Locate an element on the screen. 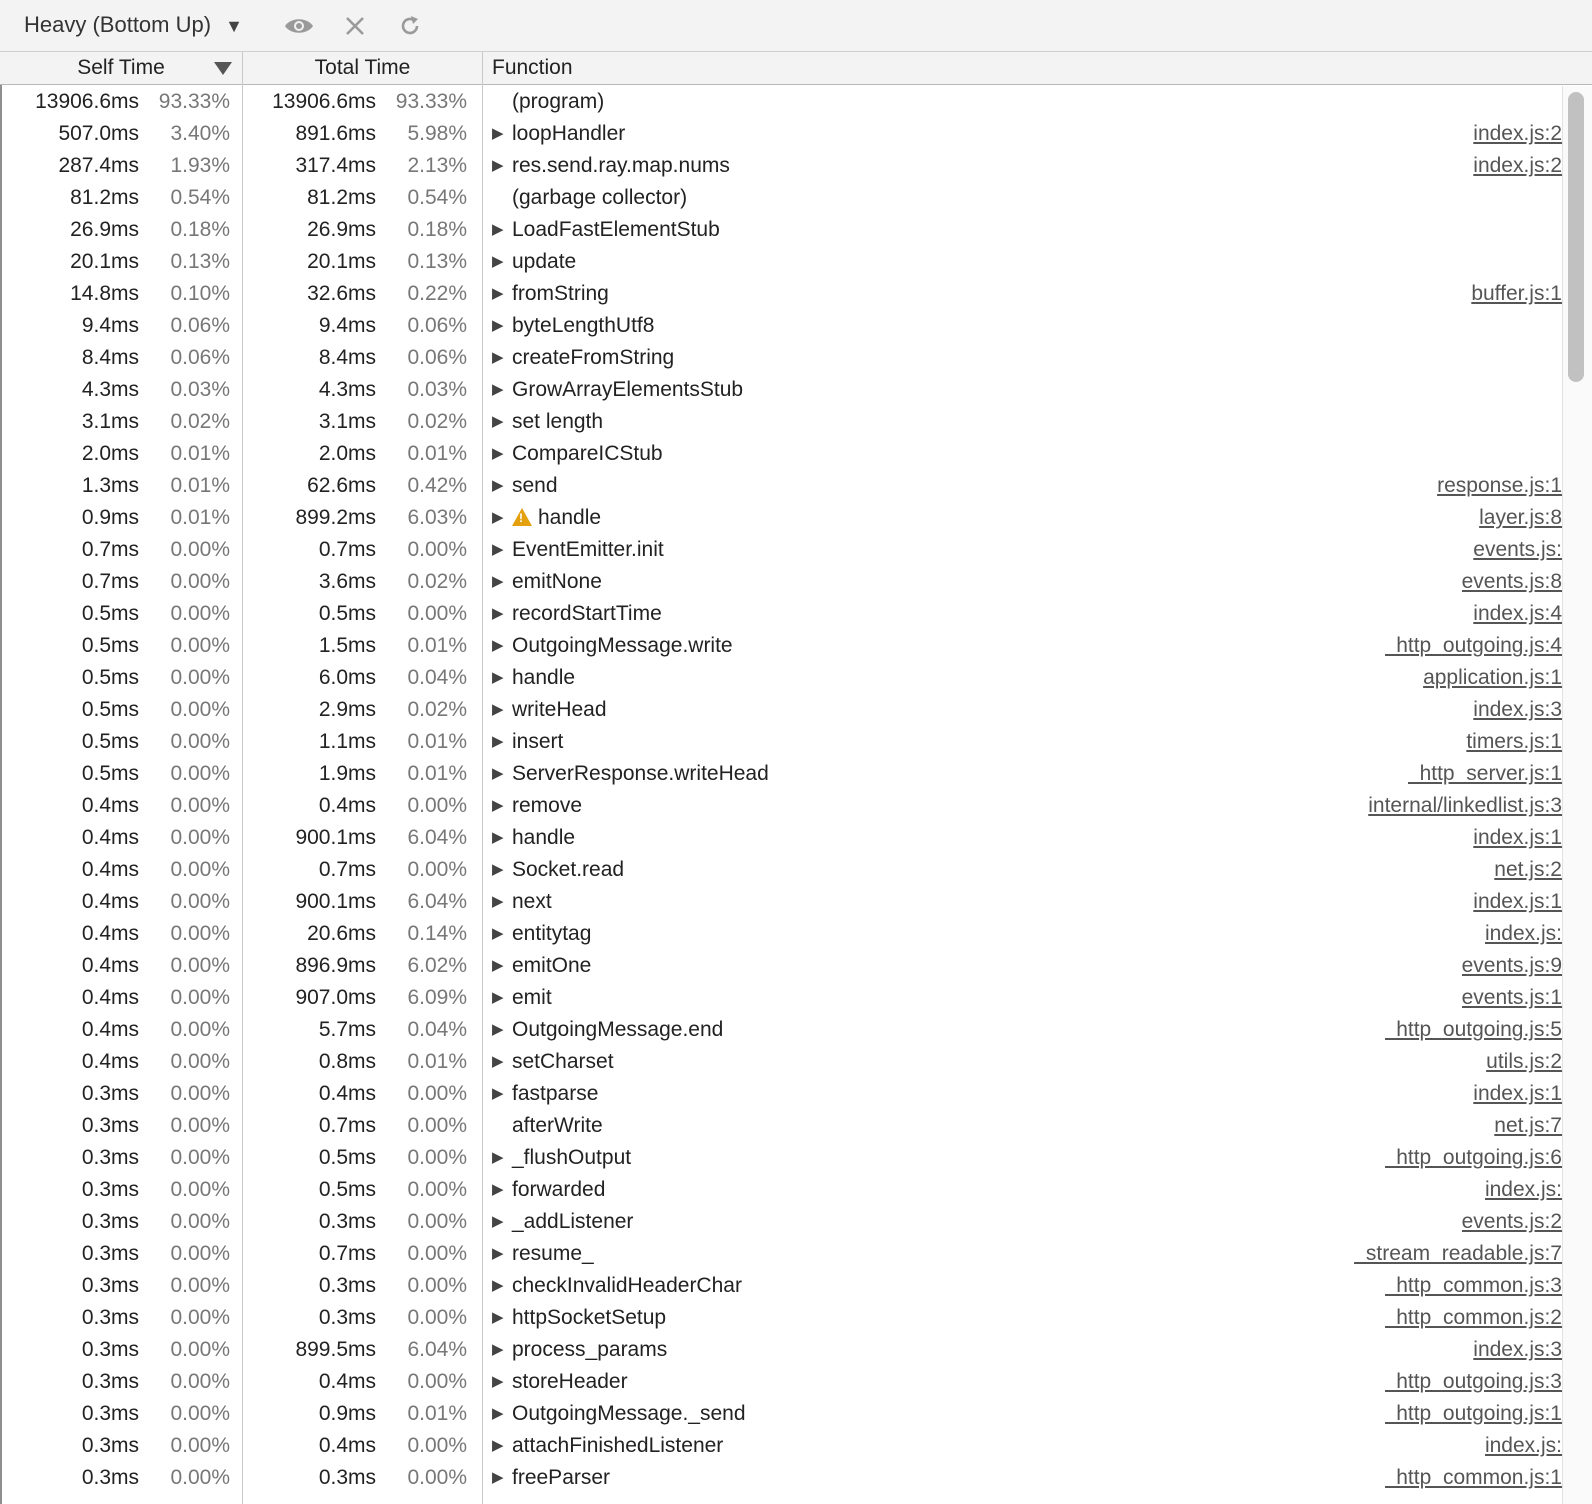  table-row: 2.0ms 0.01% 2.0ms 0.01% ▶ CompareICStub is located at coordinates (781, 454).